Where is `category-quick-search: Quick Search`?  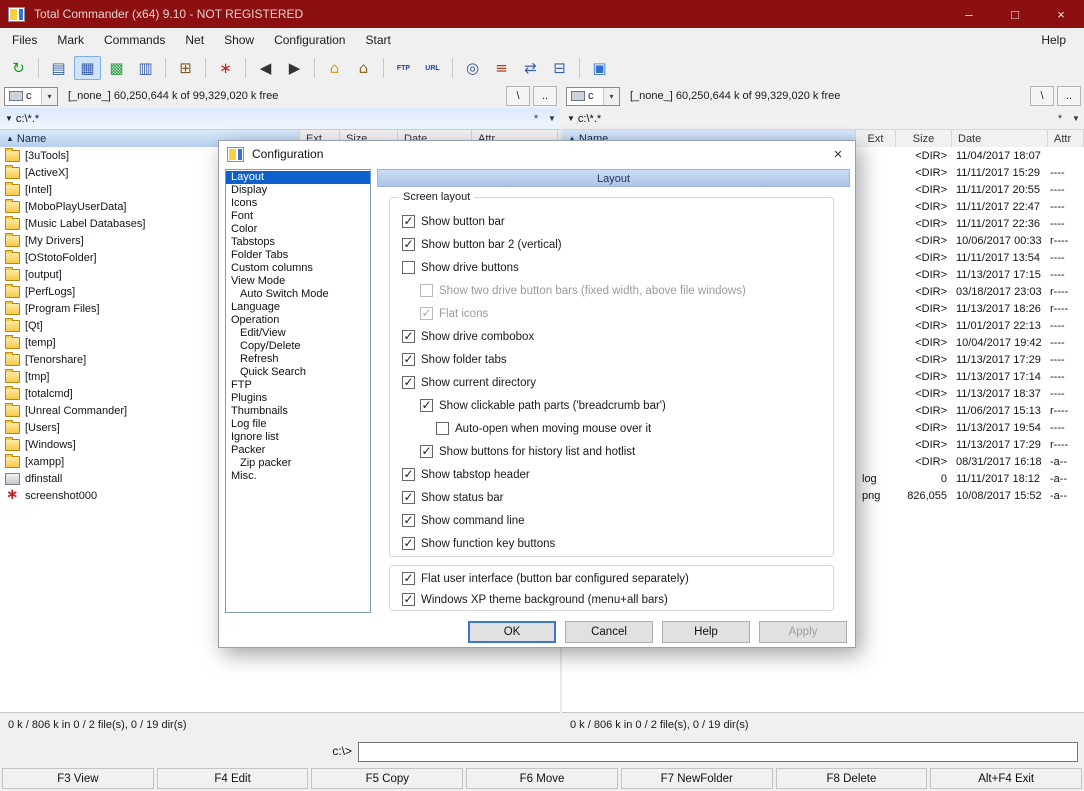
category-quick-search: Quick Search is located at coordinates (298, 372).